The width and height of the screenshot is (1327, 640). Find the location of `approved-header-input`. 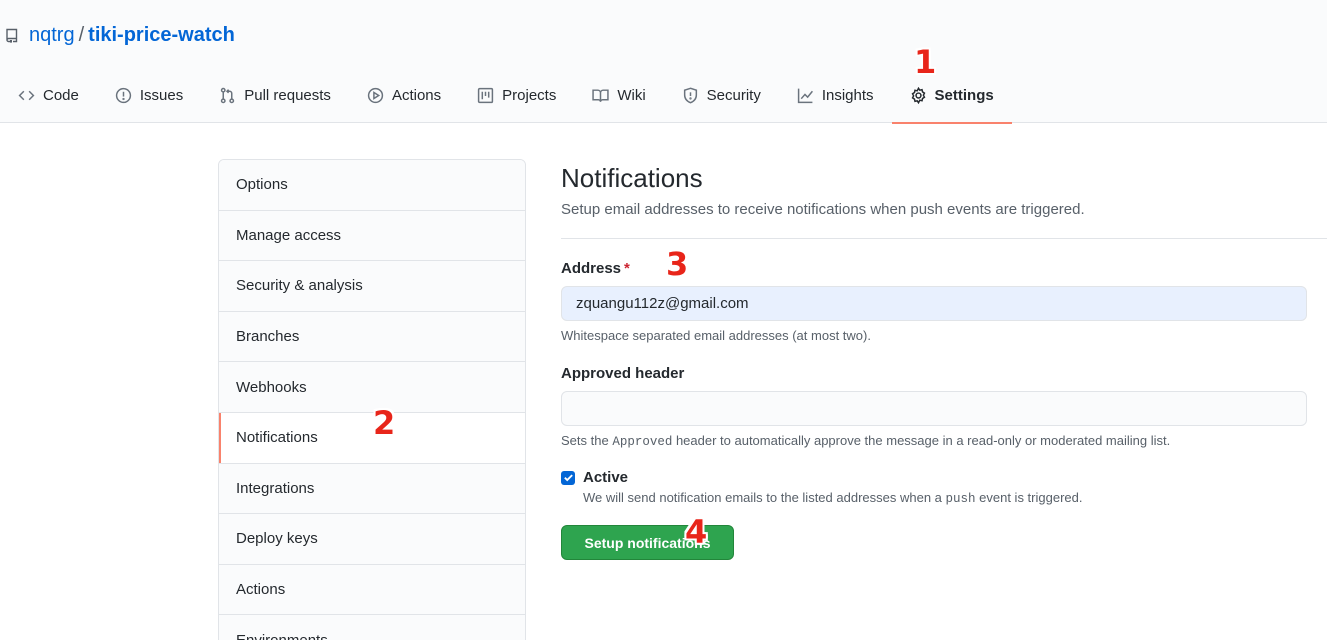

approved-header-input is located at coordinates (934, 408).